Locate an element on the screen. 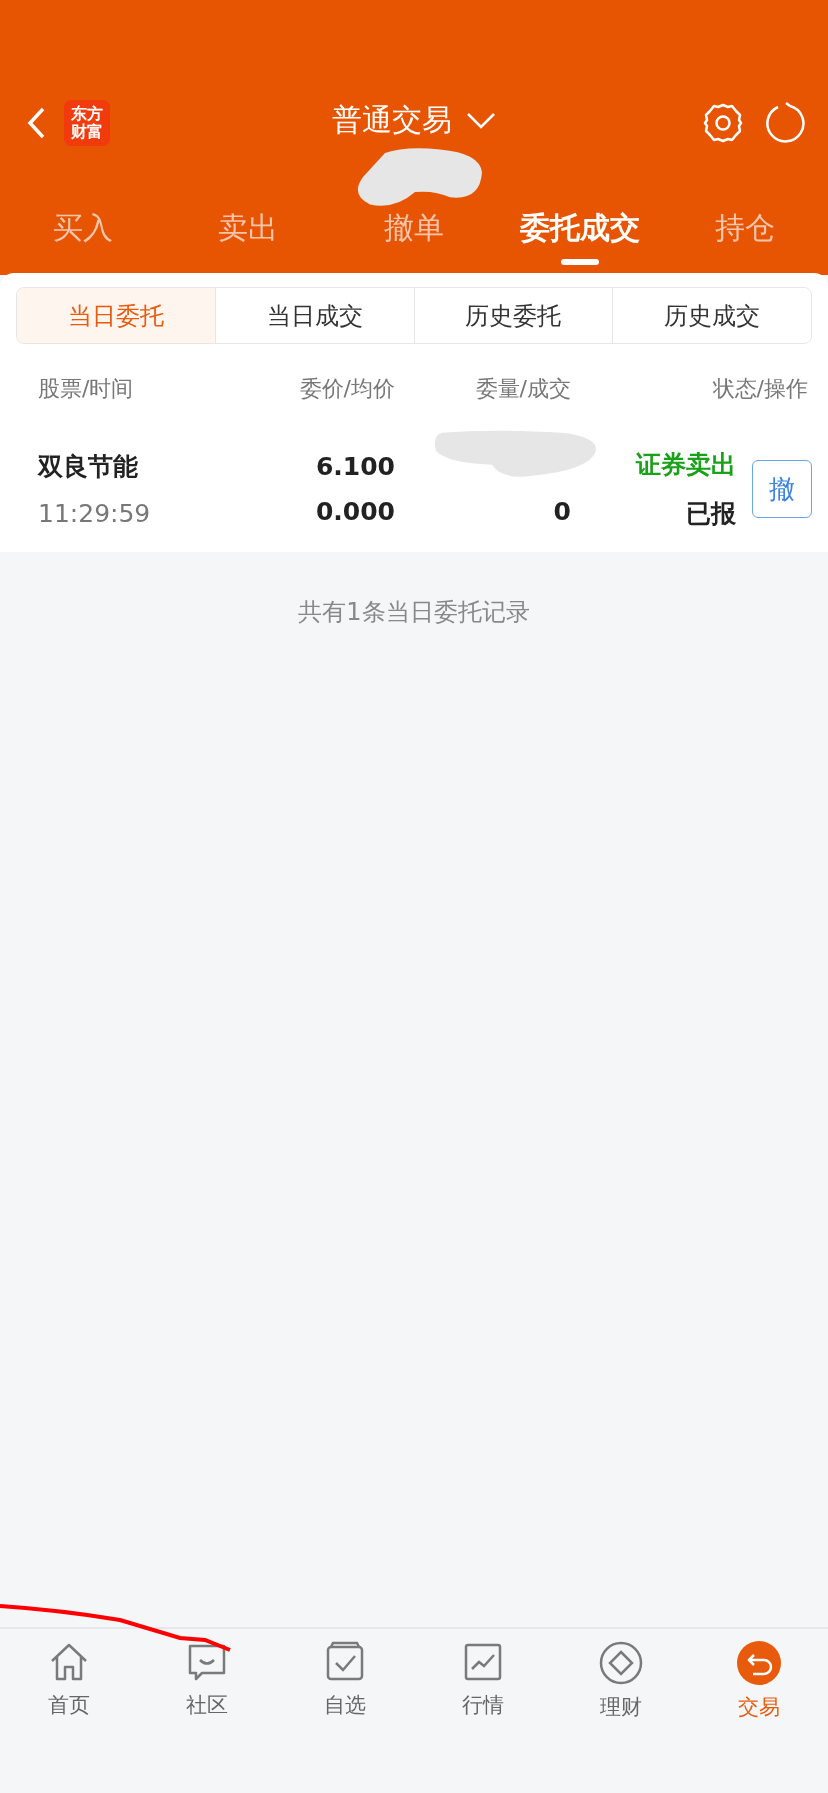 The width and height of the screenshot is (828, 1793). tab: 撤单 is located at coordinates (414, 236).